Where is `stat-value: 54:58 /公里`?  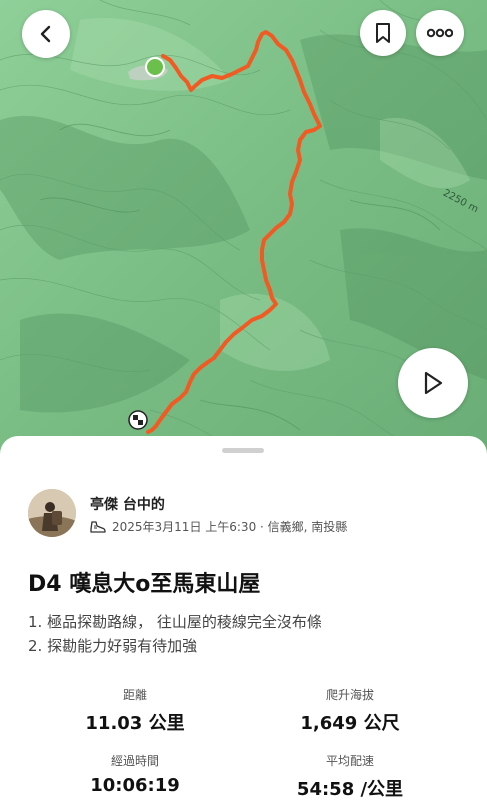 stat-value: 54:58 /公里 is located at coordinates (350, 789).